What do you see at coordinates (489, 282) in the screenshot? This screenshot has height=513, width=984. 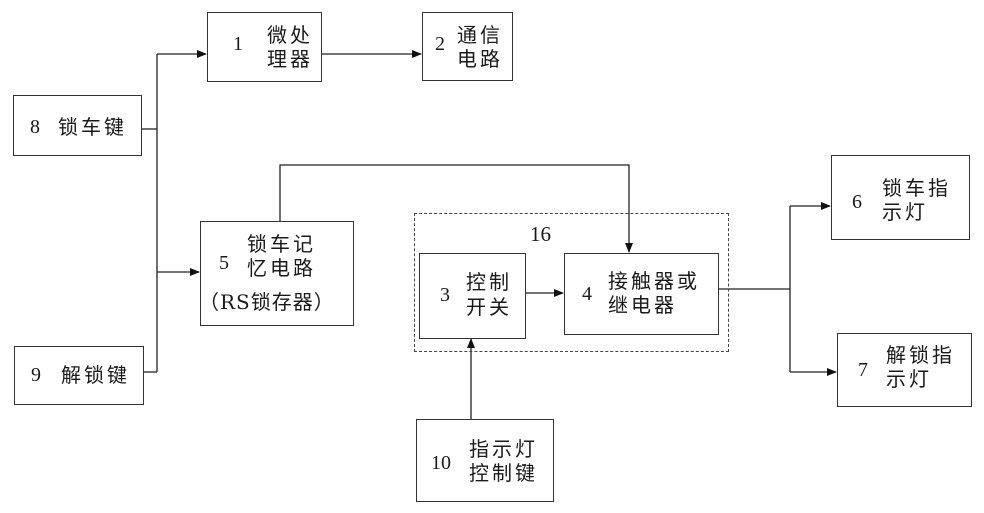 I see `block-label-line1: 控制` at bounding box center [489, 282].